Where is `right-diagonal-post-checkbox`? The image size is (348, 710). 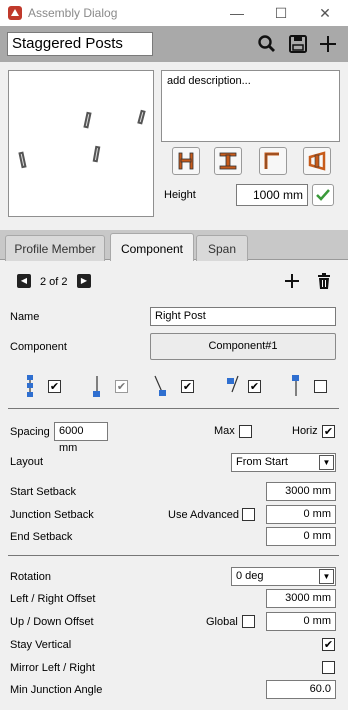
right-diagonal-post-checkbox is located at coordinates (254, 386).